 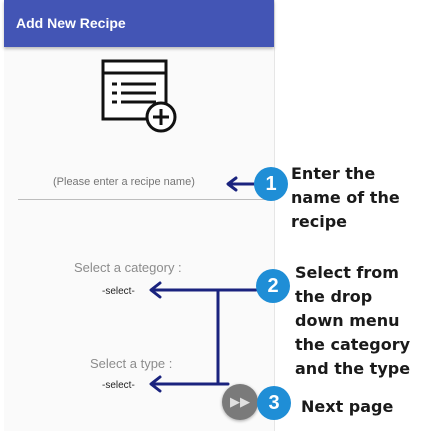 I want to click on callout-badge-2: 2, so click(x=273, y=286).